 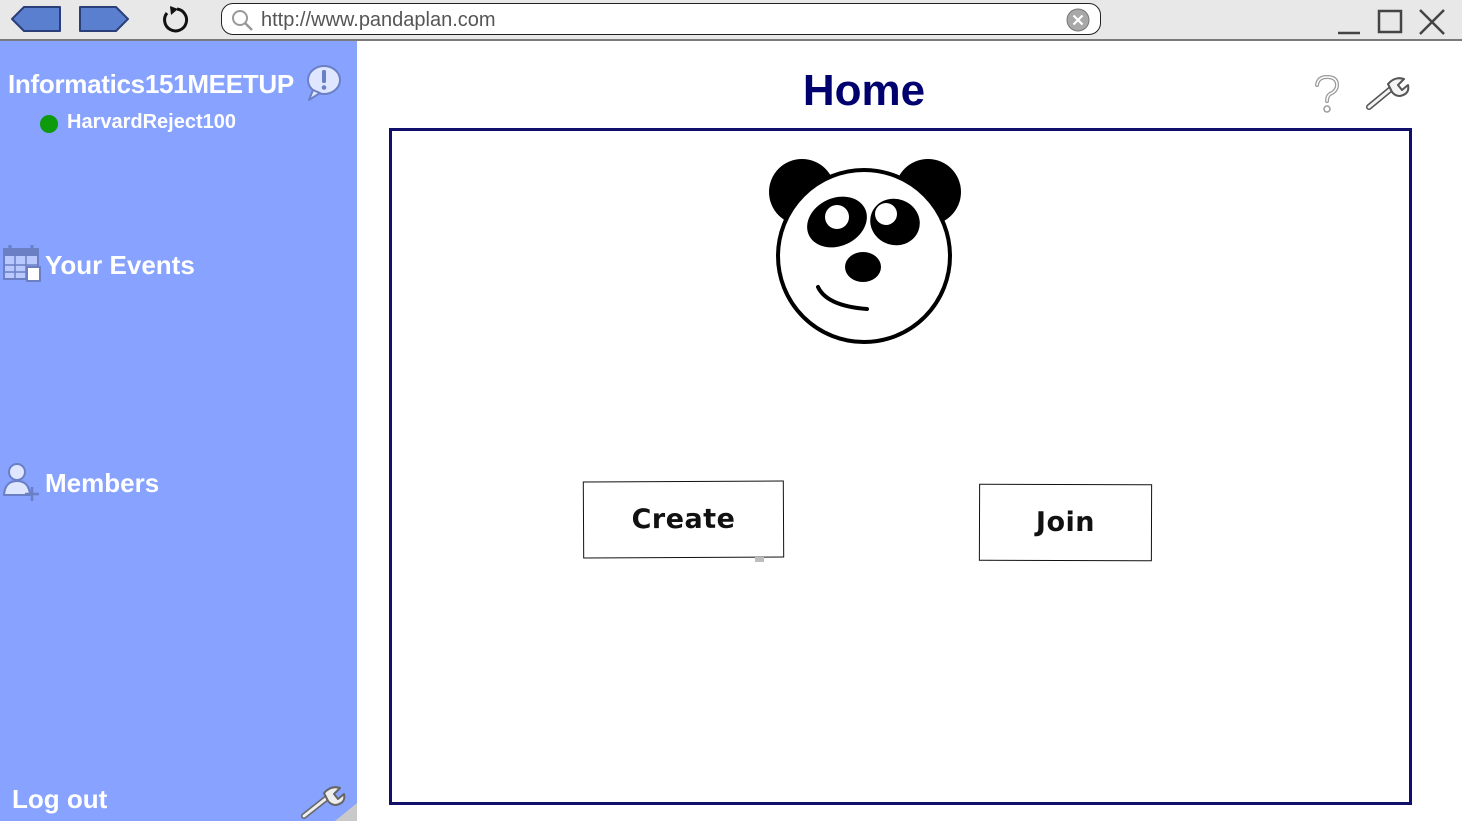 I want to click on add-user-icon, so click(x=21, y=482).